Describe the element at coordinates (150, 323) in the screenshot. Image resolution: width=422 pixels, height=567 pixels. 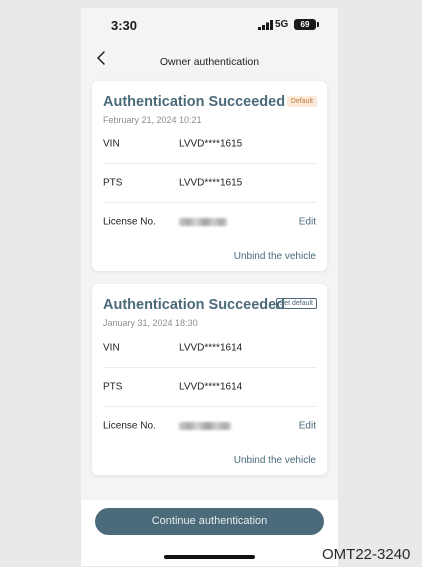
I see `auth-date: January 31, 2024 18:30` at that location.